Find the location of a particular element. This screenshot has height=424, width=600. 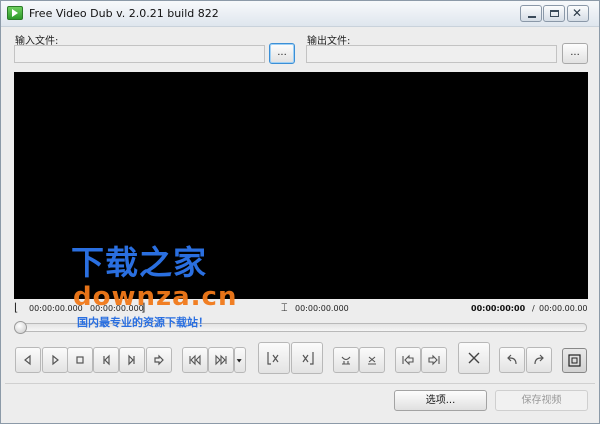

mark-out-icon is located at coordinates (308, 358).